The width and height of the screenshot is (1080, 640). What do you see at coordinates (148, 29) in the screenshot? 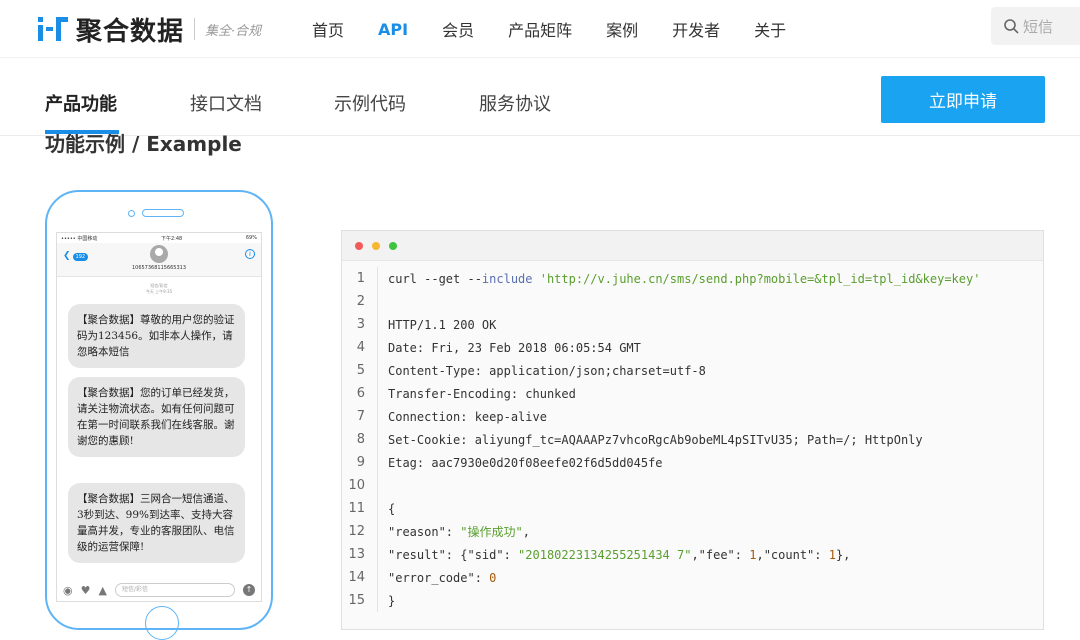
I see `logo: 聚合数据 集全·合规` at bounding box center [148, 29].